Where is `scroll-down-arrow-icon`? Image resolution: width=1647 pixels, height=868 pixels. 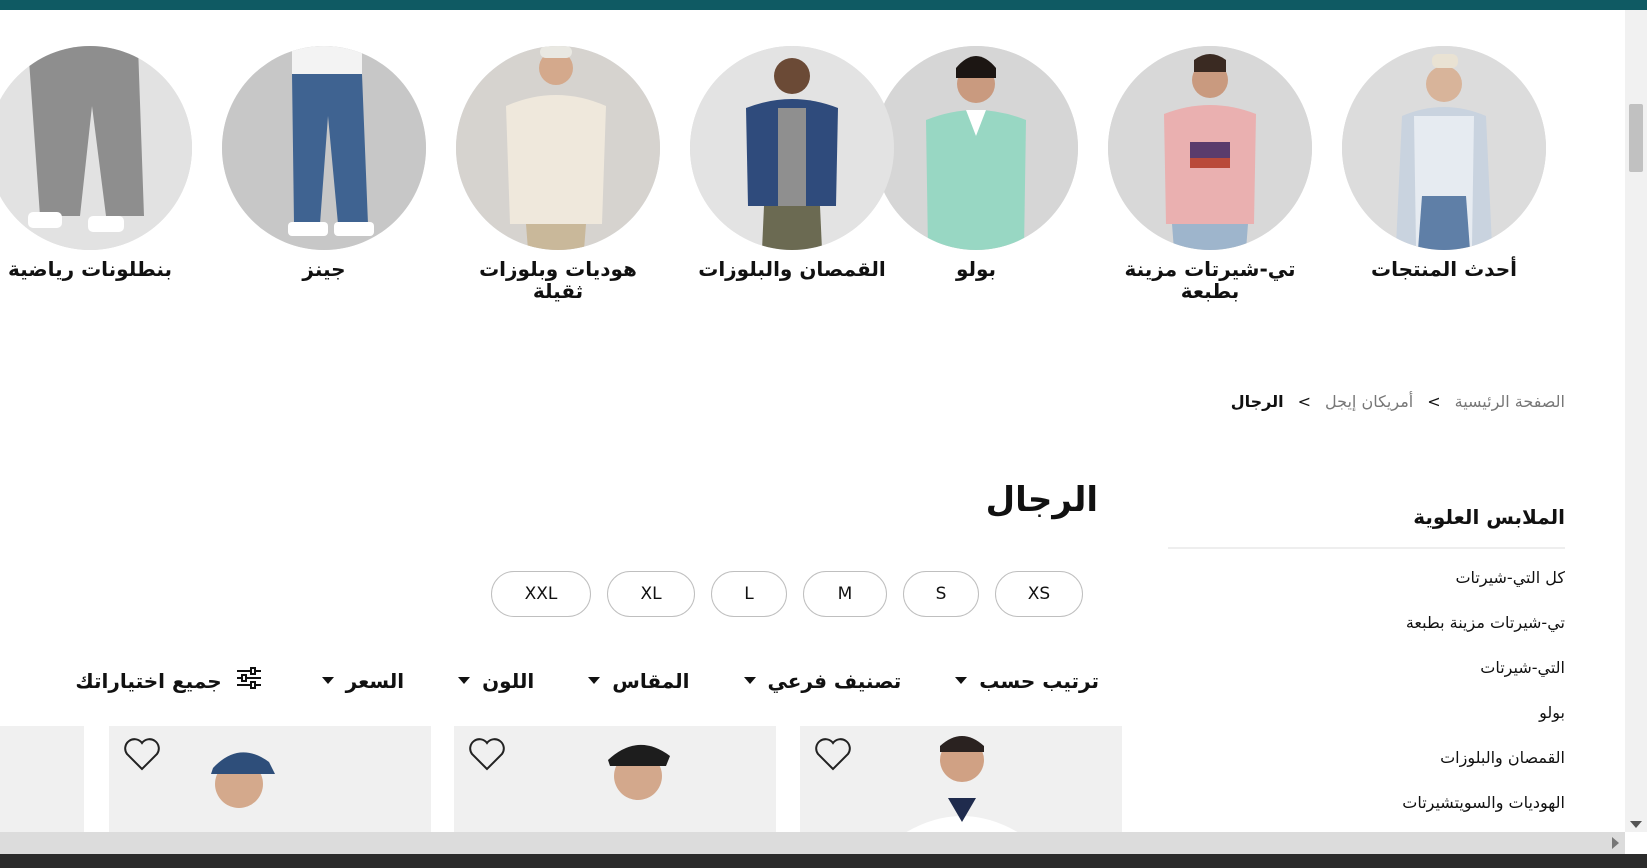 scroll-down-arrow-icon is located at coordinates (1636, 824).